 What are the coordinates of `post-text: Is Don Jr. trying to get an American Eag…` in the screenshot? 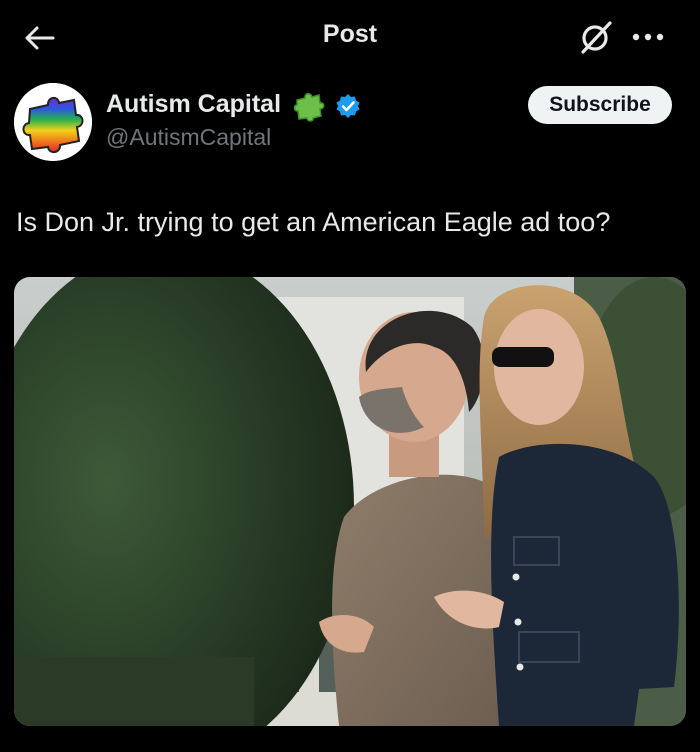 It's located at (313, 222).